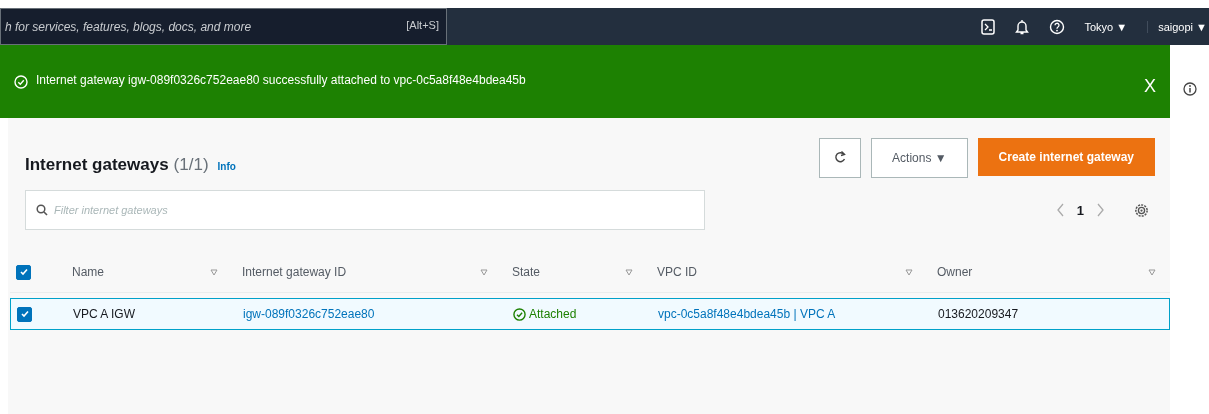 The image size is (1209, 414). What do you see at coordinates (978, 314) in the screenshot?
I see `table-cell: 013620209347` at bounding box center [978, 314].